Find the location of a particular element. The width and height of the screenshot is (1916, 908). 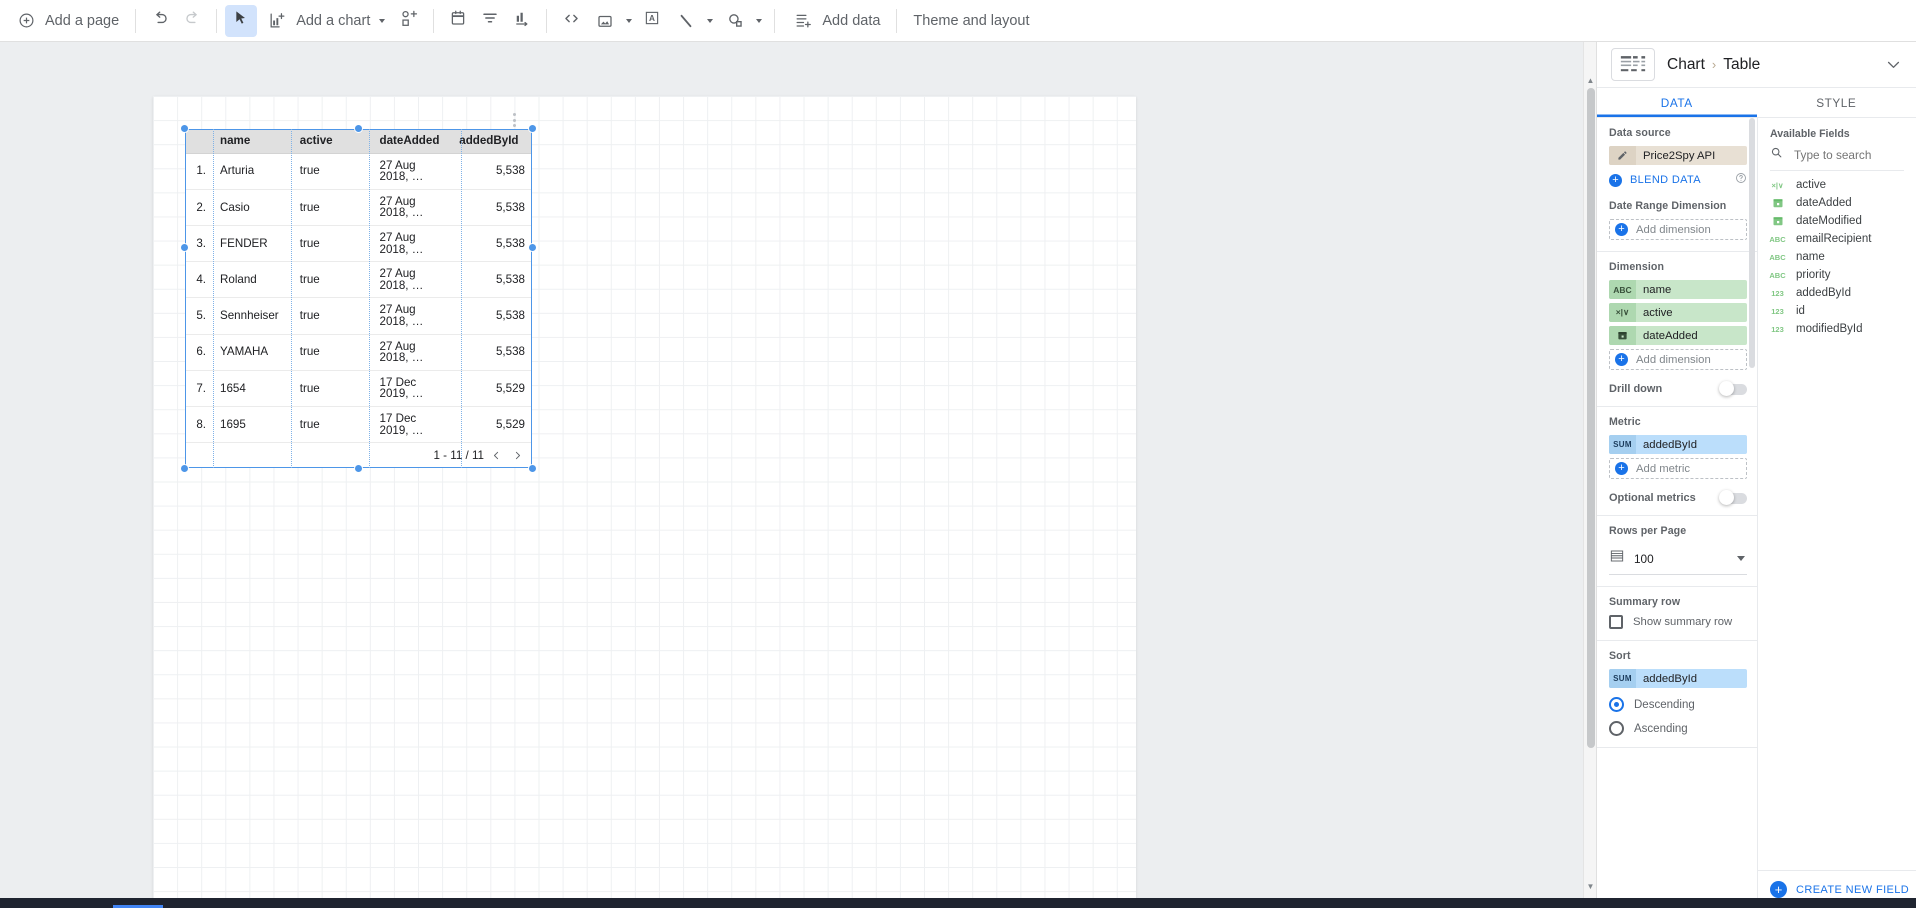

redo-button is located at coordinates (192, 21).